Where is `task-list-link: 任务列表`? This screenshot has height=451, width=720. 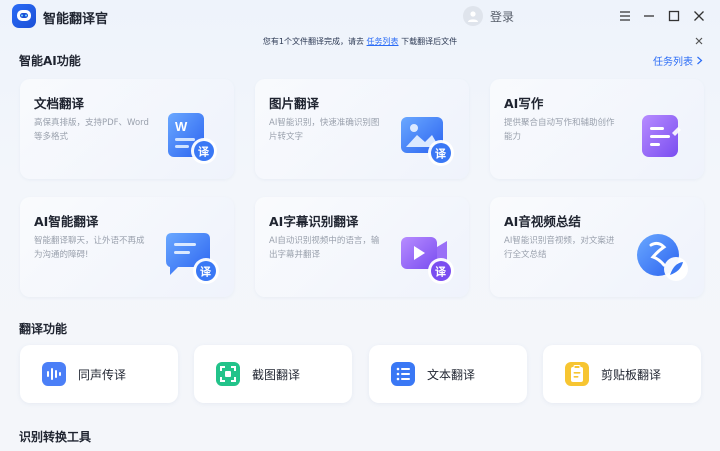 task-list-link: 任务列表 is located at coordinates (678, 60).